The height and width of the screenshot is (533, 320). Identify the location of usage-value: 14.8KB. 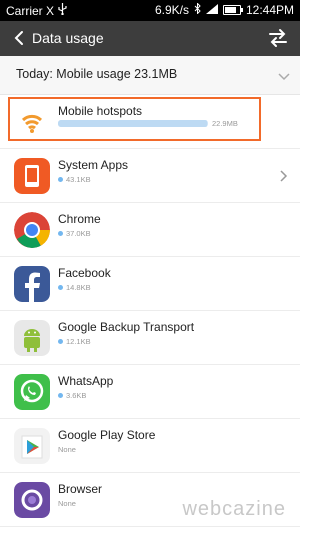
(78, 287).